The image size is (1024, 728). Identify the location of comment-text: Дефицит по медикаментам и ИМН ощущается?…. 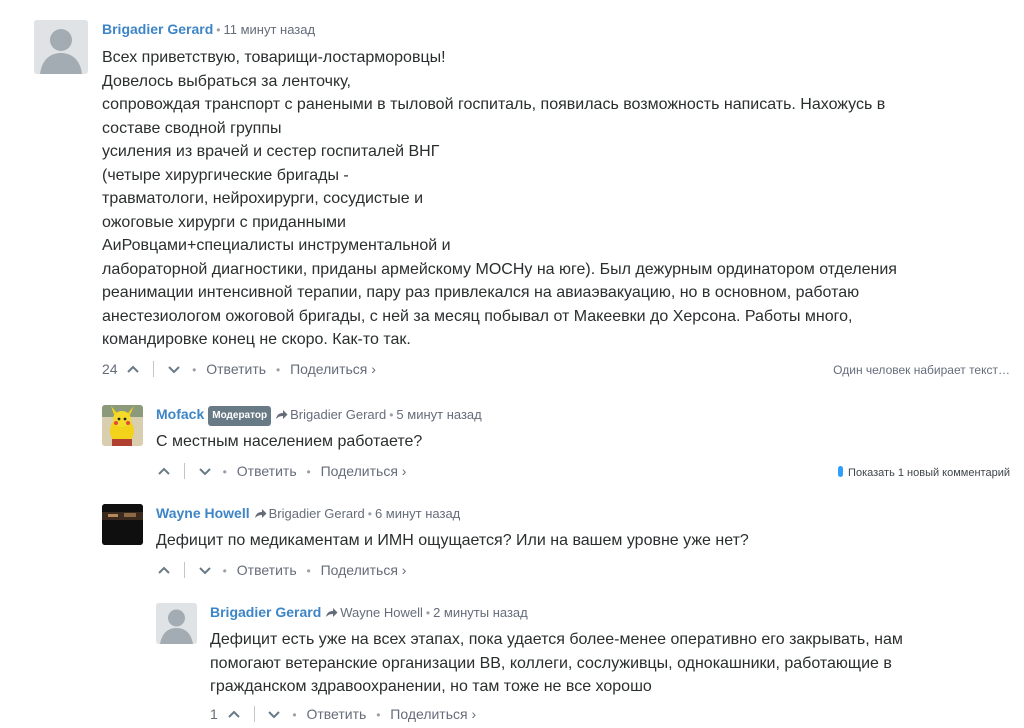
(585, 541).